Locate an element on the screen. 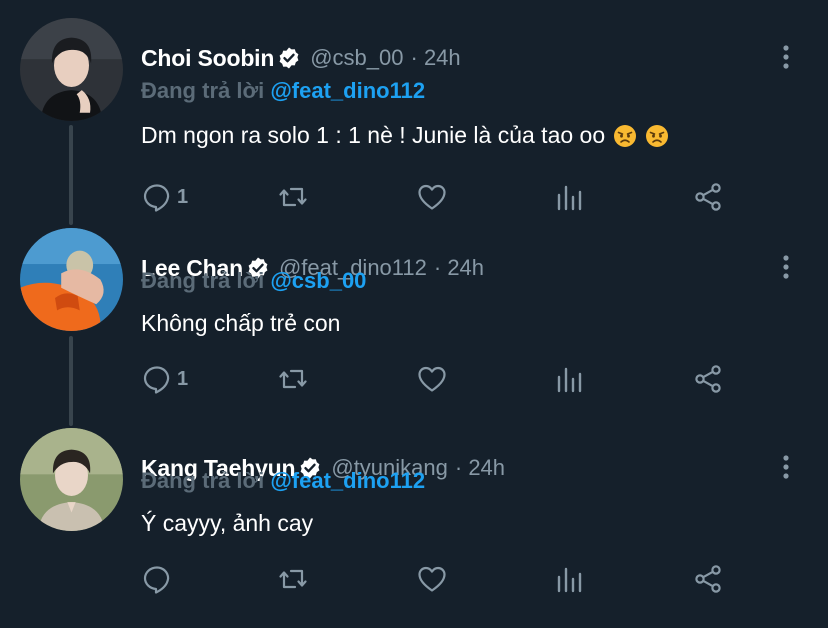 This screenshot has width=828, height=628. tweet-text: Ý cayyy, ảnh cay is located at coordinates (227, 523).